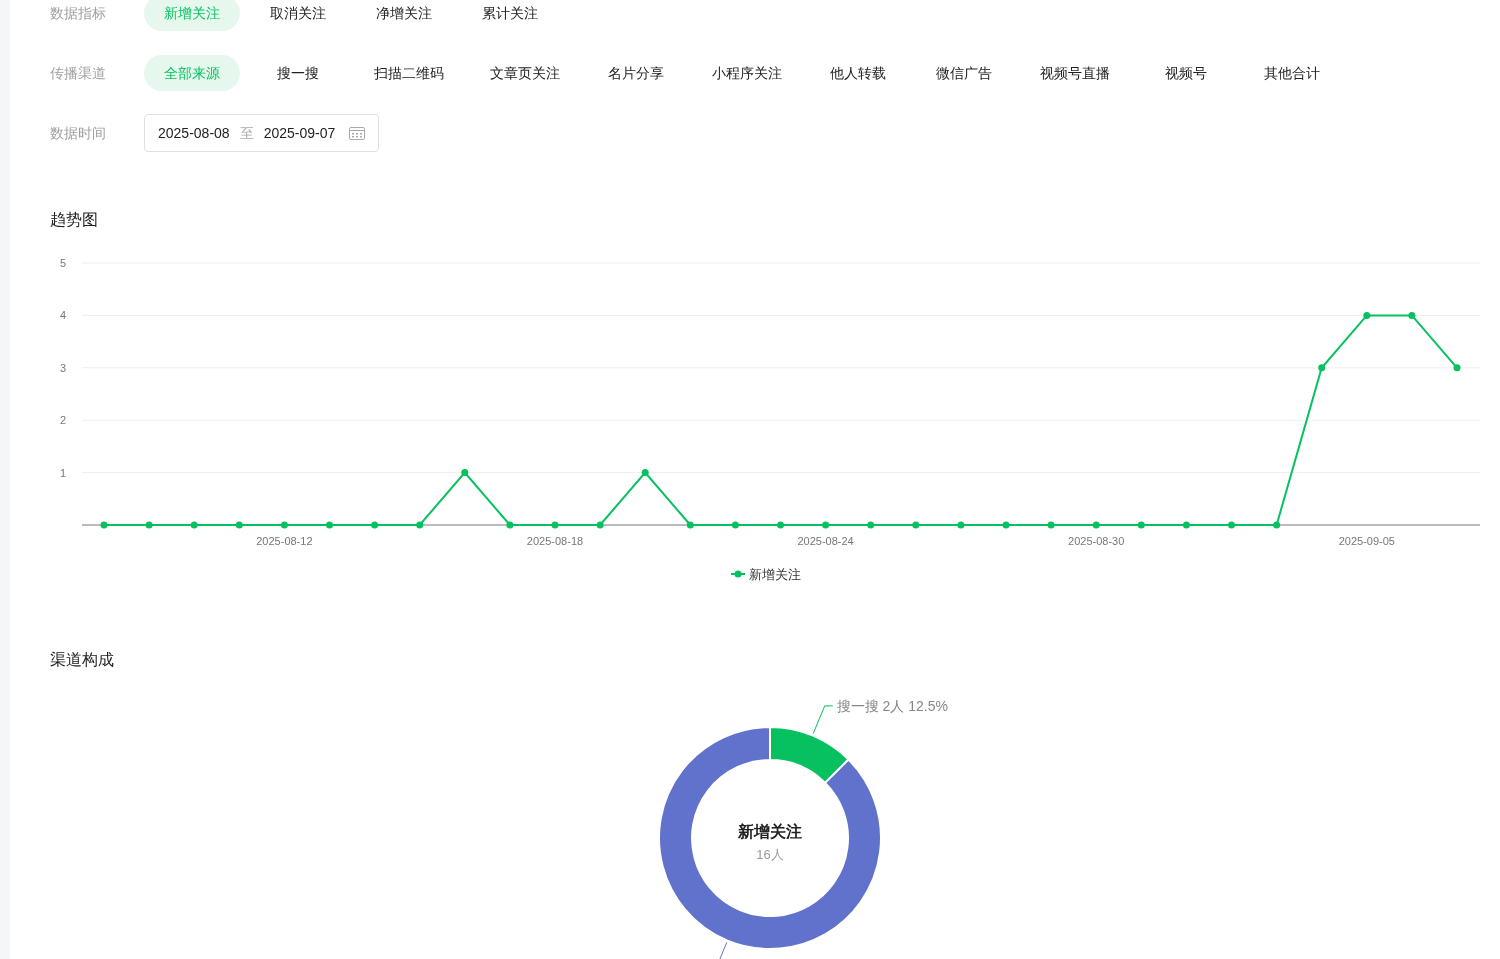 The height and width of the screenshot is (959, 1500). I want to click on y-tick-label: 2, so click(62, 420).